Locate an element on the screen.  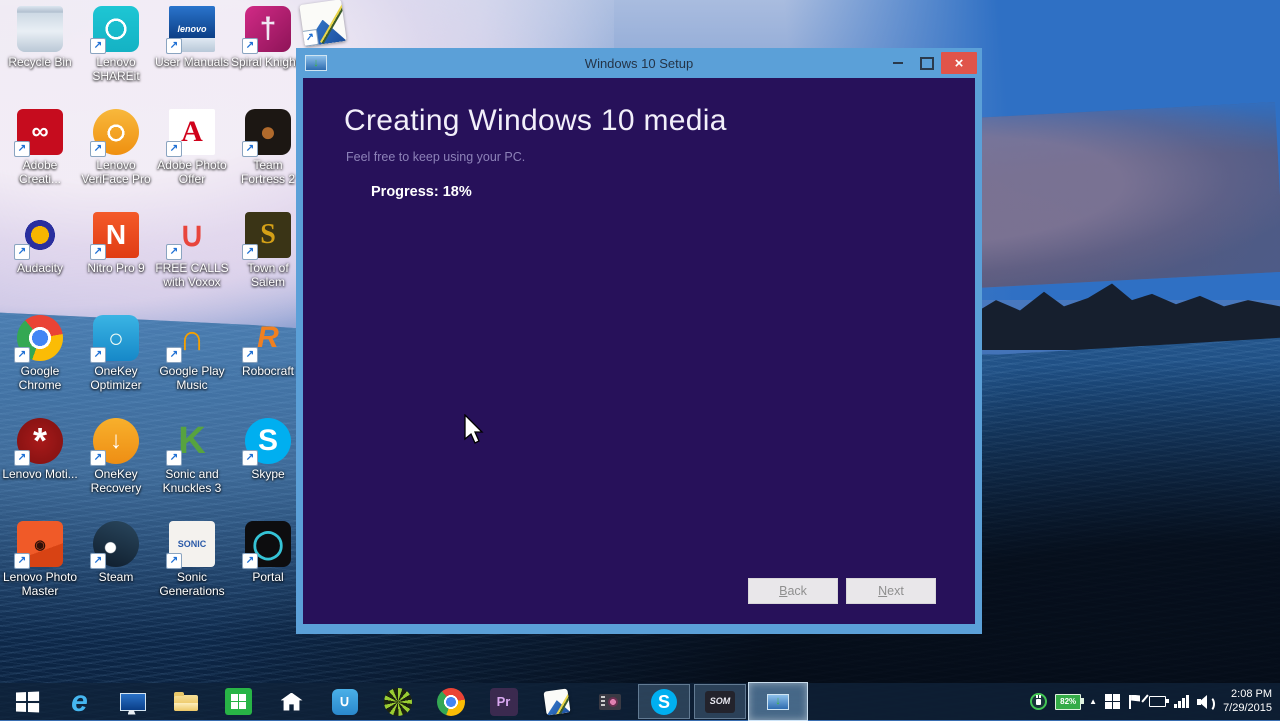
taskbar-app-som: SOM is located at coordinates (720, 701).